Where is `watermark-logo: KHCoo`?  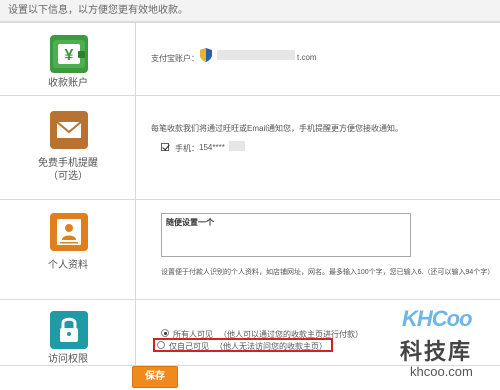 watermark-logo: KHCoo is located at coordinates (437, 318).